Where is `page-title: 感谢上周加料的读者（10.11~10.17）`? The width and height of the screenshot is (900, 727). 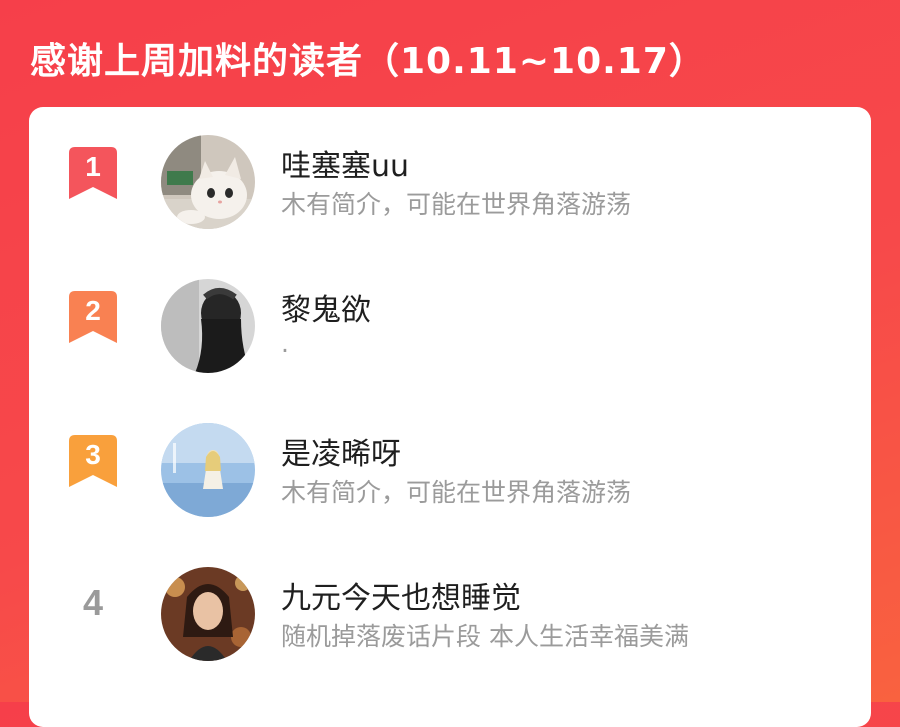
page-title: 感谢上周加料的读者（10.11~10.17） is located at coordinates (368, 61).